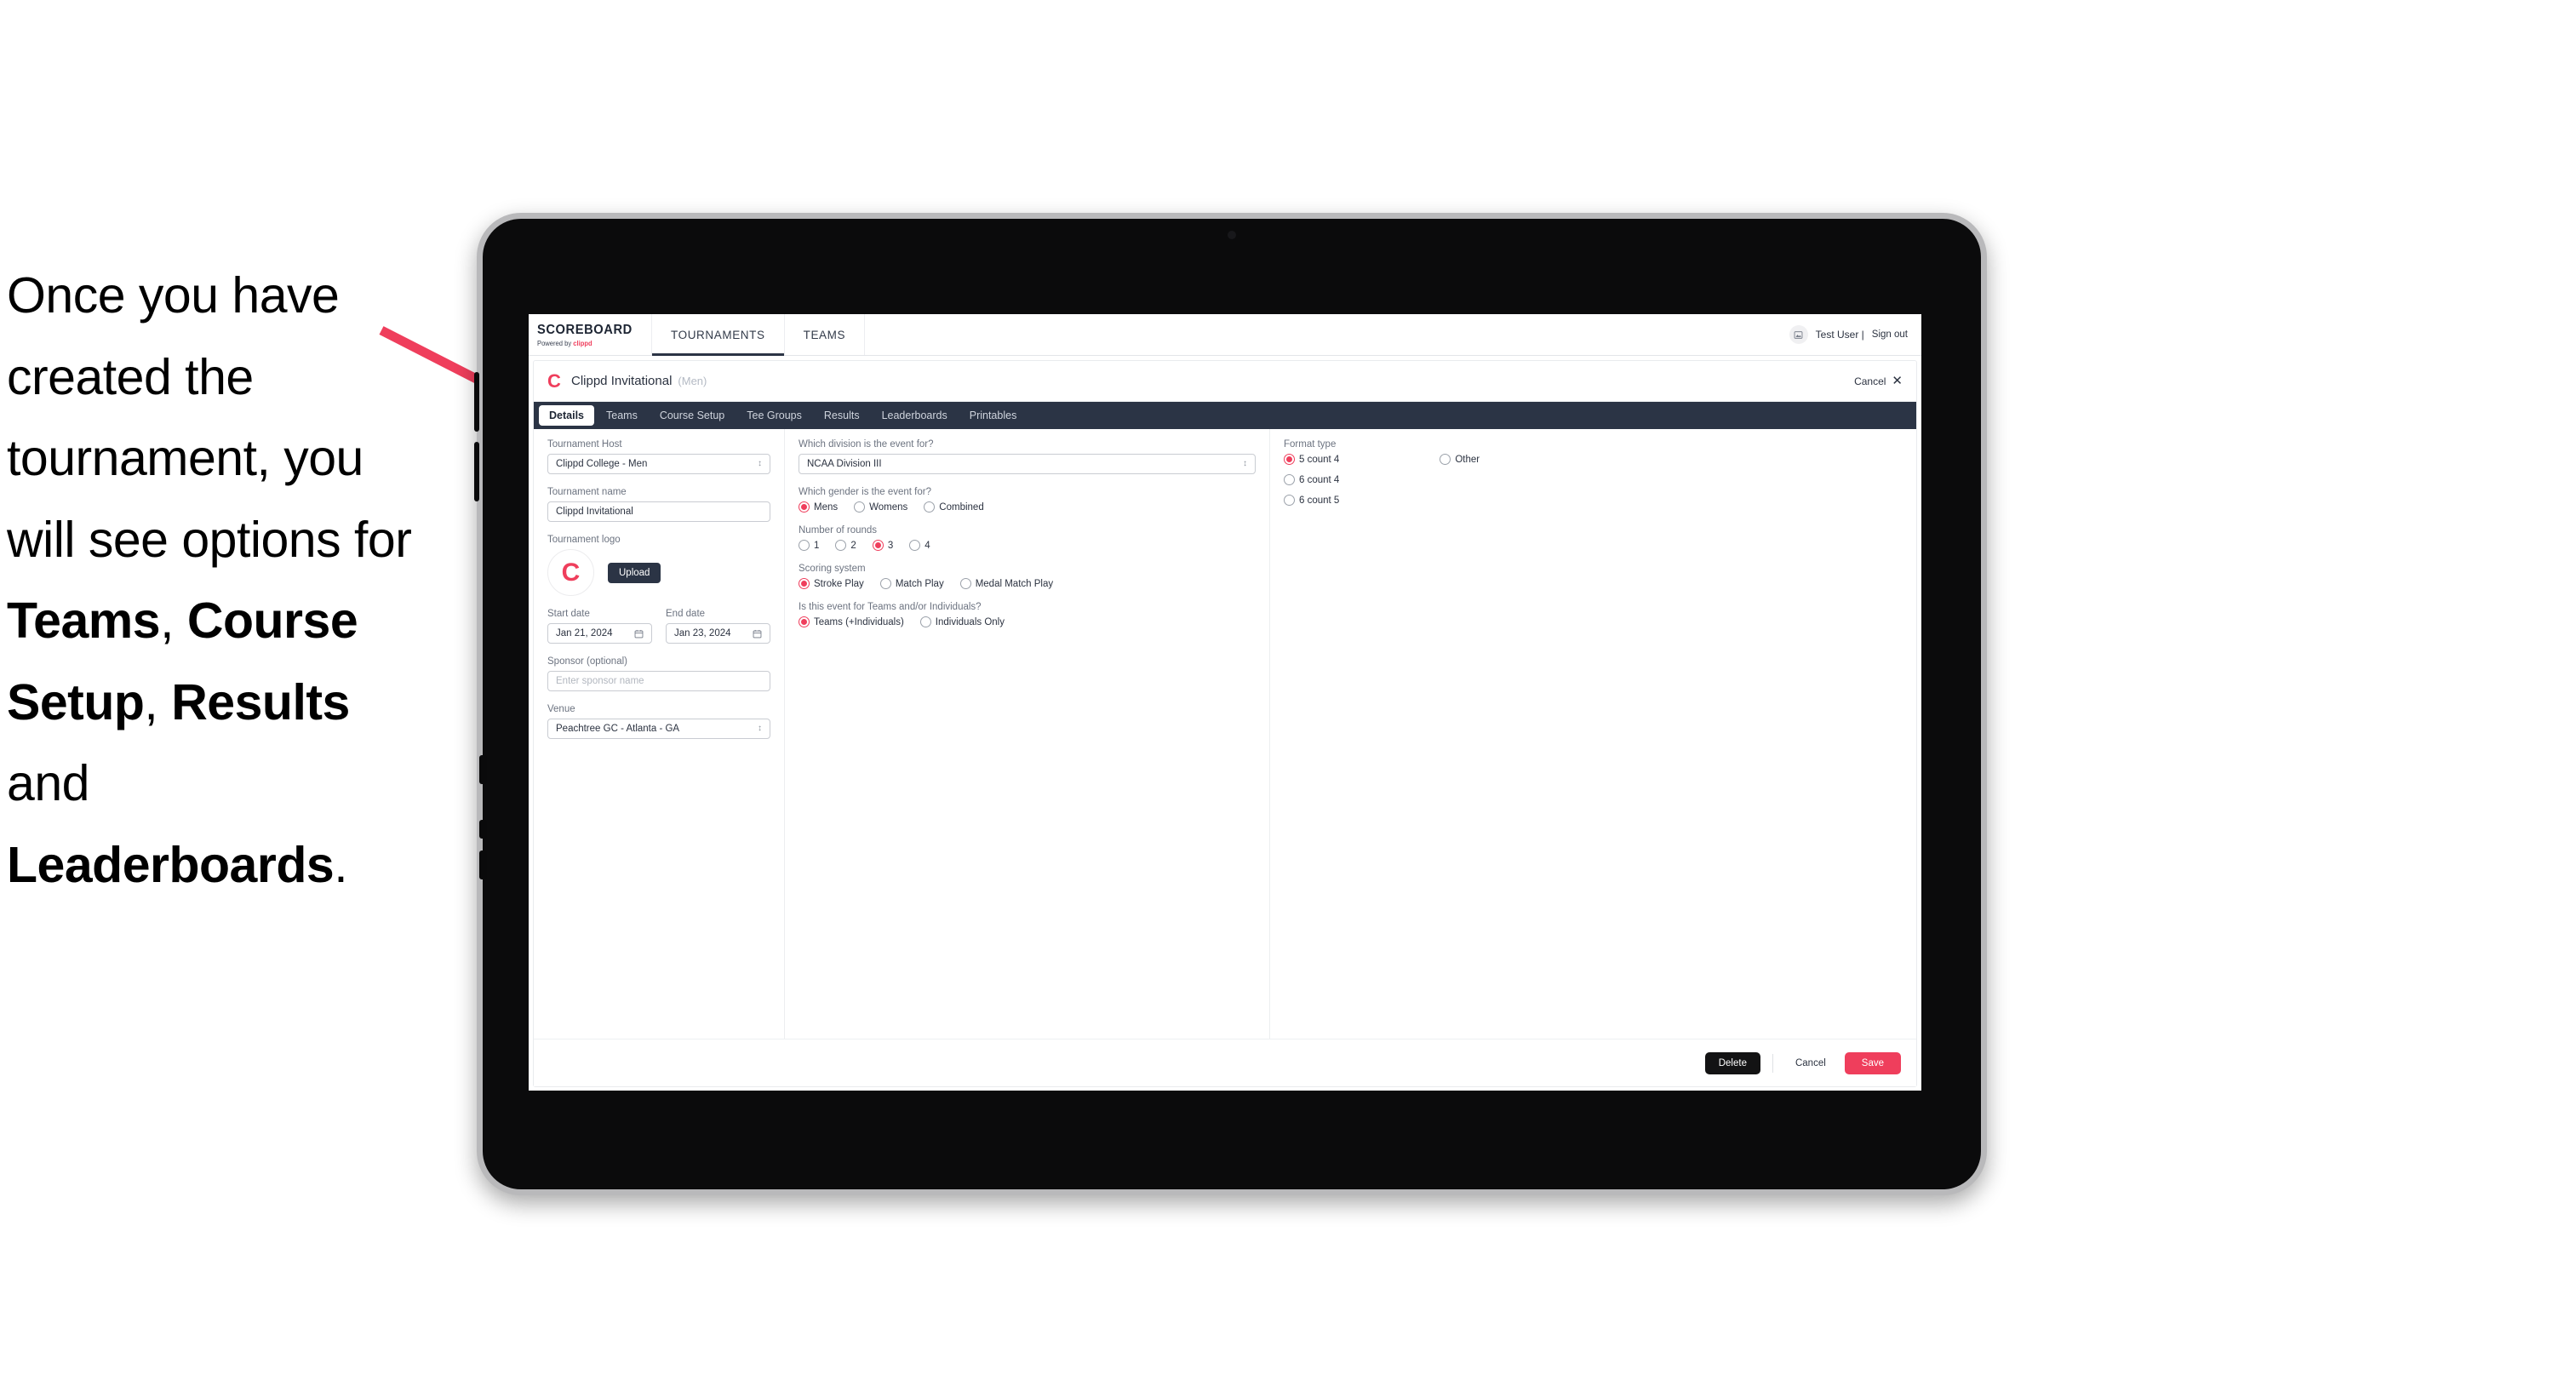  What do you see at coordinates (718, 633) in the screenshot?
I see `end-date-input: Jan 23, 2024` at bounding box center [718, 633].